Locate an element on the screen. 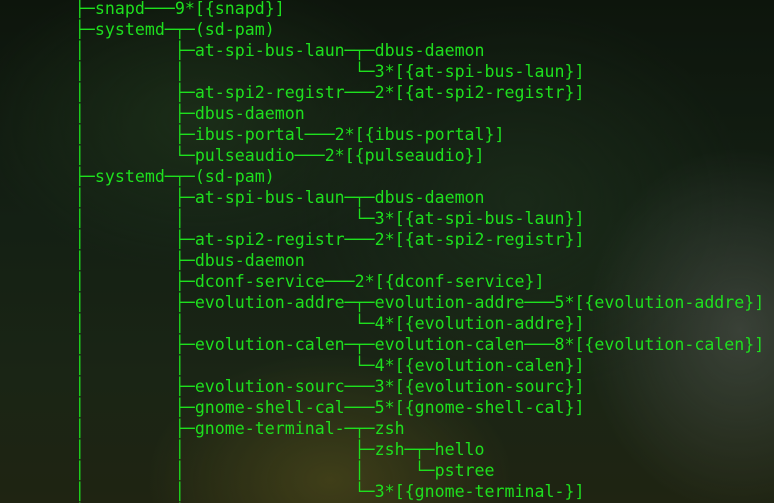 Image resolution: width=774 pixels, height=503 pixels. terminal-line: │ ├─dconf-service───2*[{dconf-service}] is located at coordinates (275, 281).